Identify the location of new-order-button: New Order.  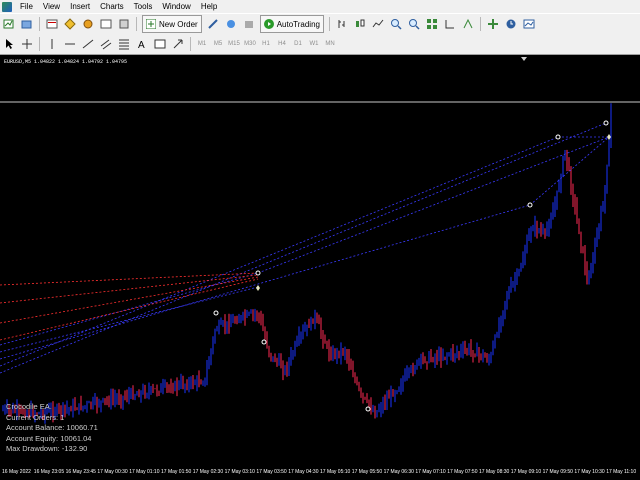
(172, 24).